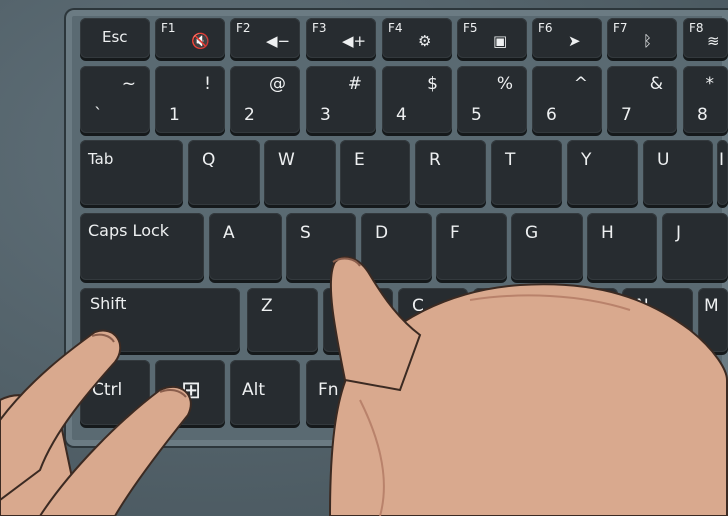 This screenshot has width=728, height=516. What do you see at coordinates (96, 422) in the screenshot?
I see `left-hand` at bounding box center [96, 422].